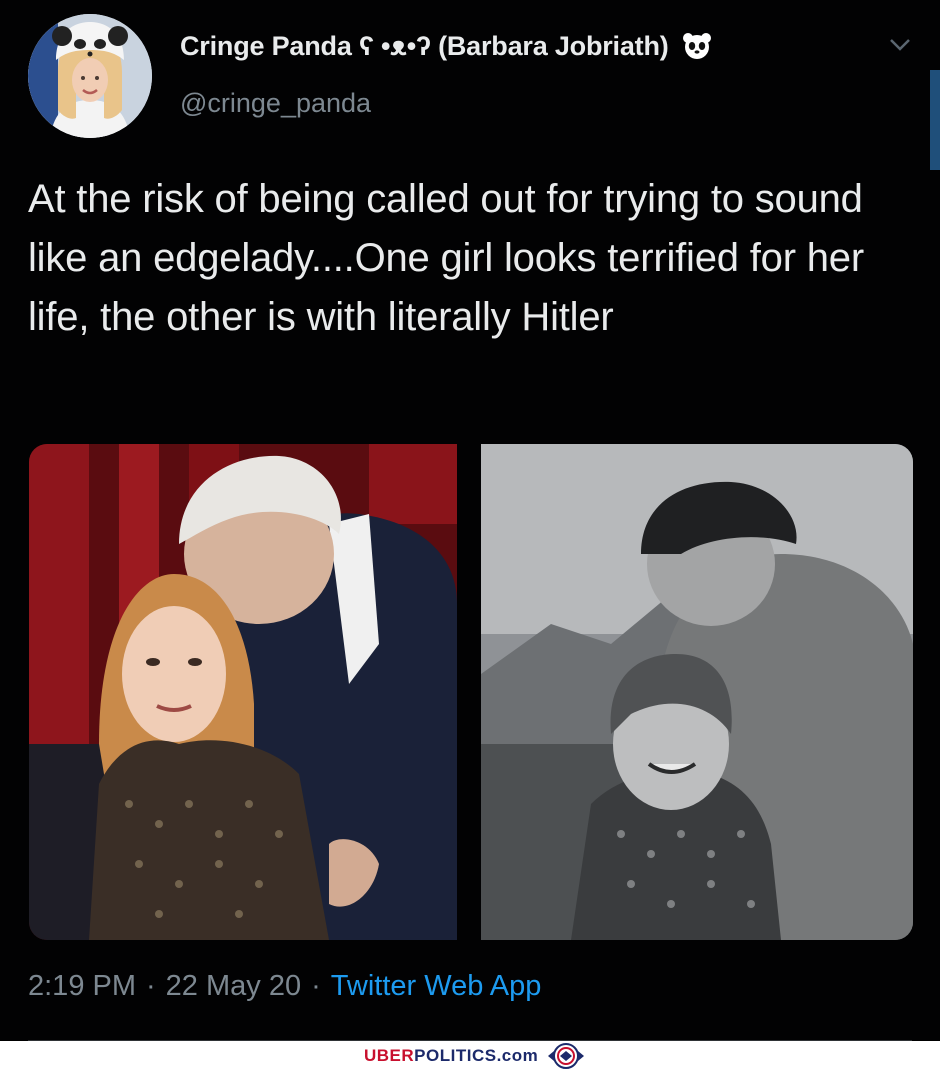  I want to click on scrollbar, so click(935, 120).